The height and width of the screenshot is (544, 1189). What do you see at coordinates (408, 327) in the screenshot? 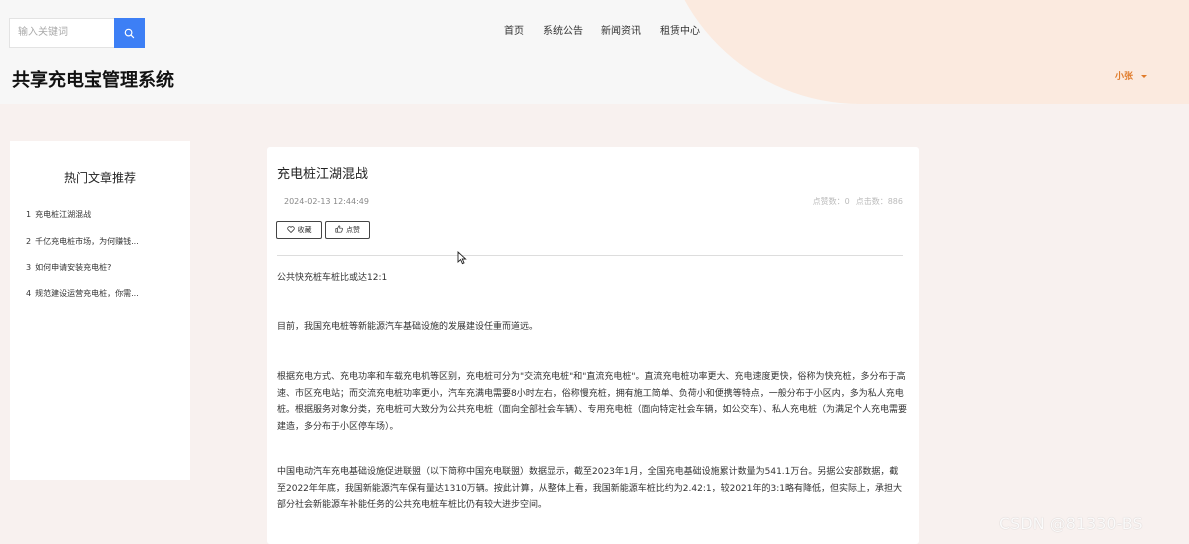
I see `article-paragraph: 目前，我国充电桩等新能源汽车基础设施的发展建设任重而道远。` at bounding box center [408, 327].